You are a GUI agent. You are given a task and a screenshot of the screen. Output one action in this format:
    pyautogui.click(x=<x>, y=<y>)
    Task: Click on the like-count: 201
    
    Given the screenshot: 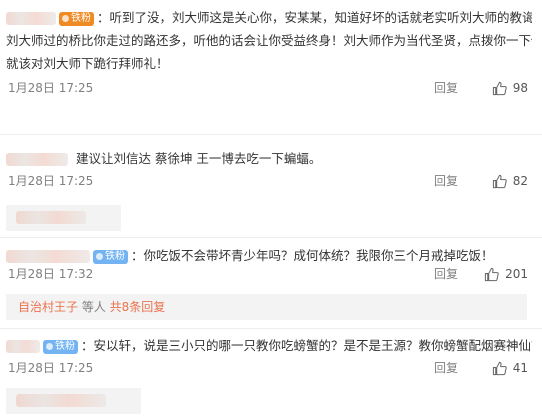 What is the action you would take?
    pyautogui.click(x=516, y=274)
    